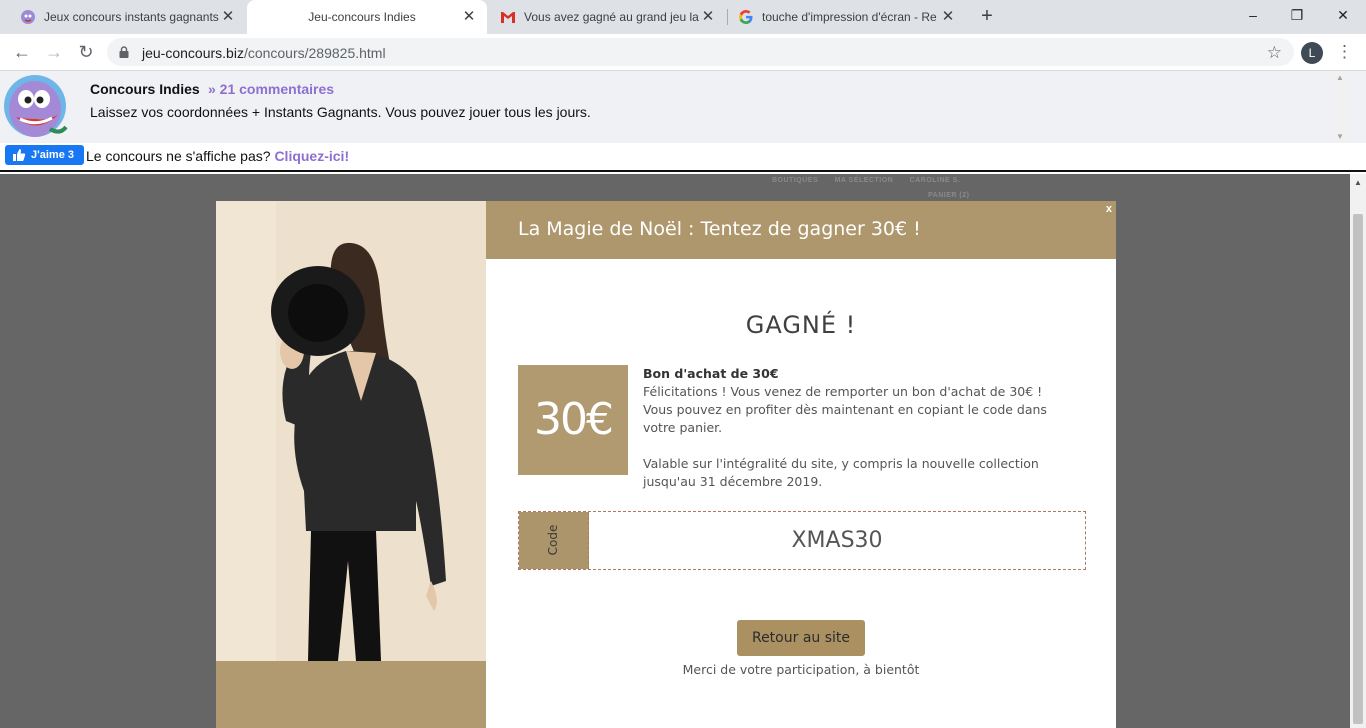 This screenshot has width=1366, height=728. I want to click on background-nav-item: CAROLINE S., so click(935, 180).